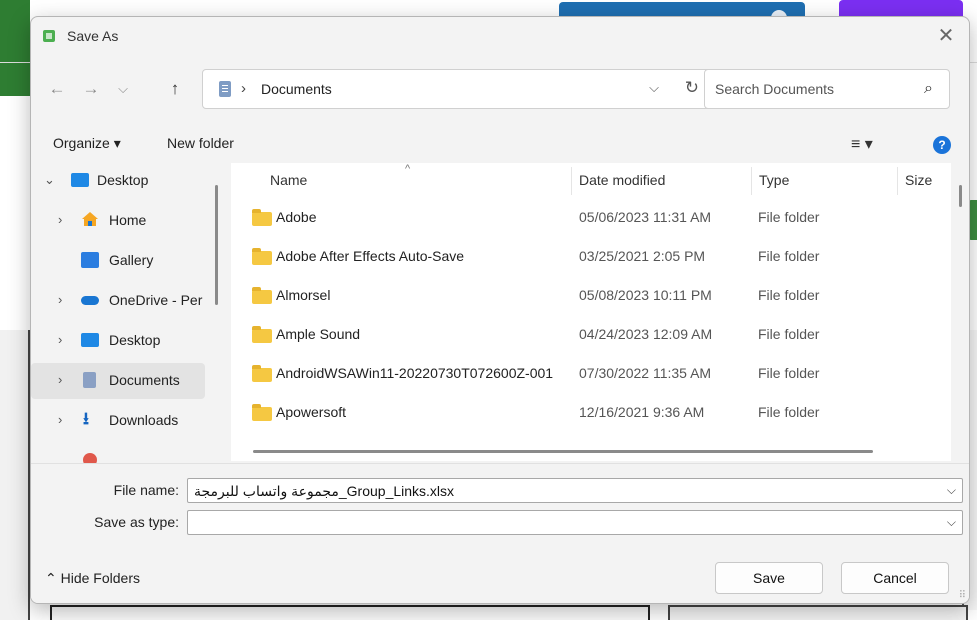 This screenshot has height=620, width=977. What do you see at coordinates (288, 180) in the screenshot?
I see `column-header-name: Name` at bounding box center [288, 180].